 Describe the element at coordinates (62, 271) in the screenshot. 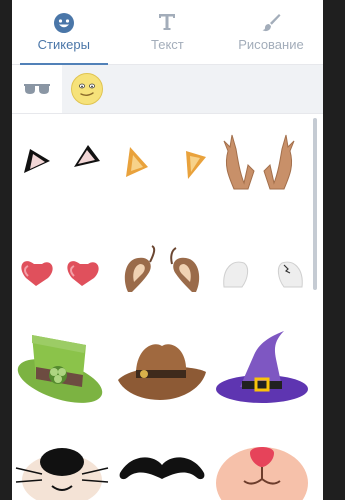

I see `sticker-pink-hearts` at that location.